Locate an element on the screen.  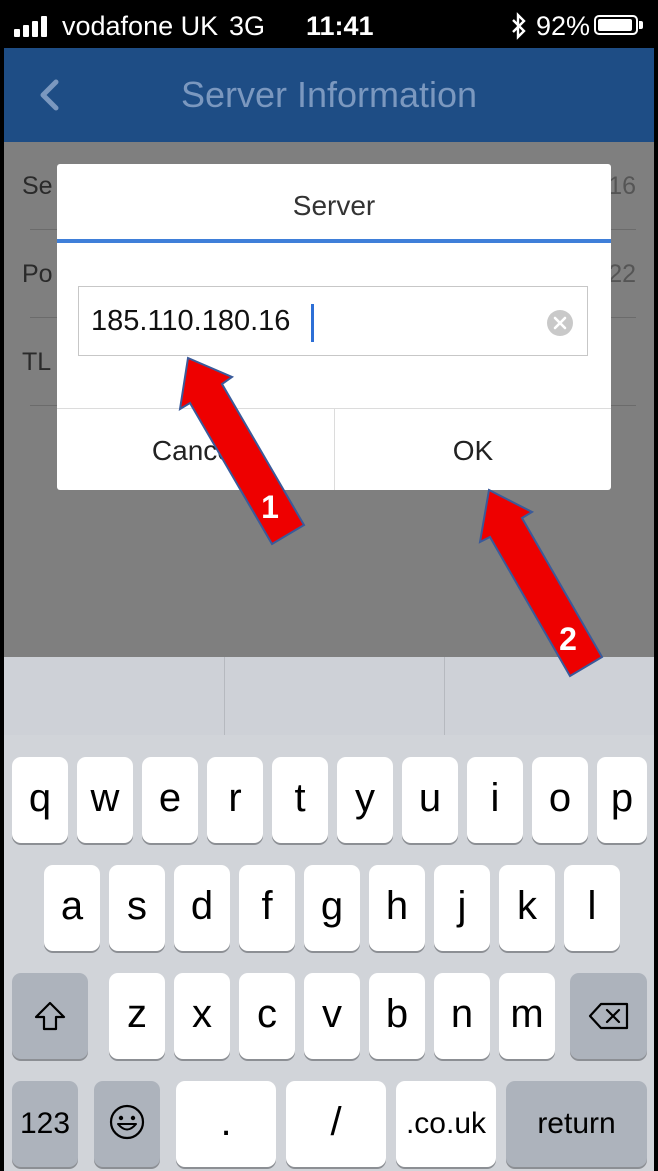
key-m: m is located at coordinates (527, 1016).